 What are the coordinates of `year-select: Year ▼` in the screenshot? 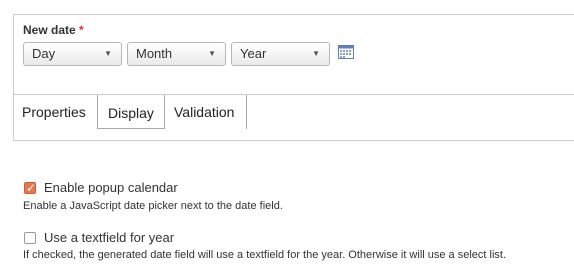 It's located at (280, 54).